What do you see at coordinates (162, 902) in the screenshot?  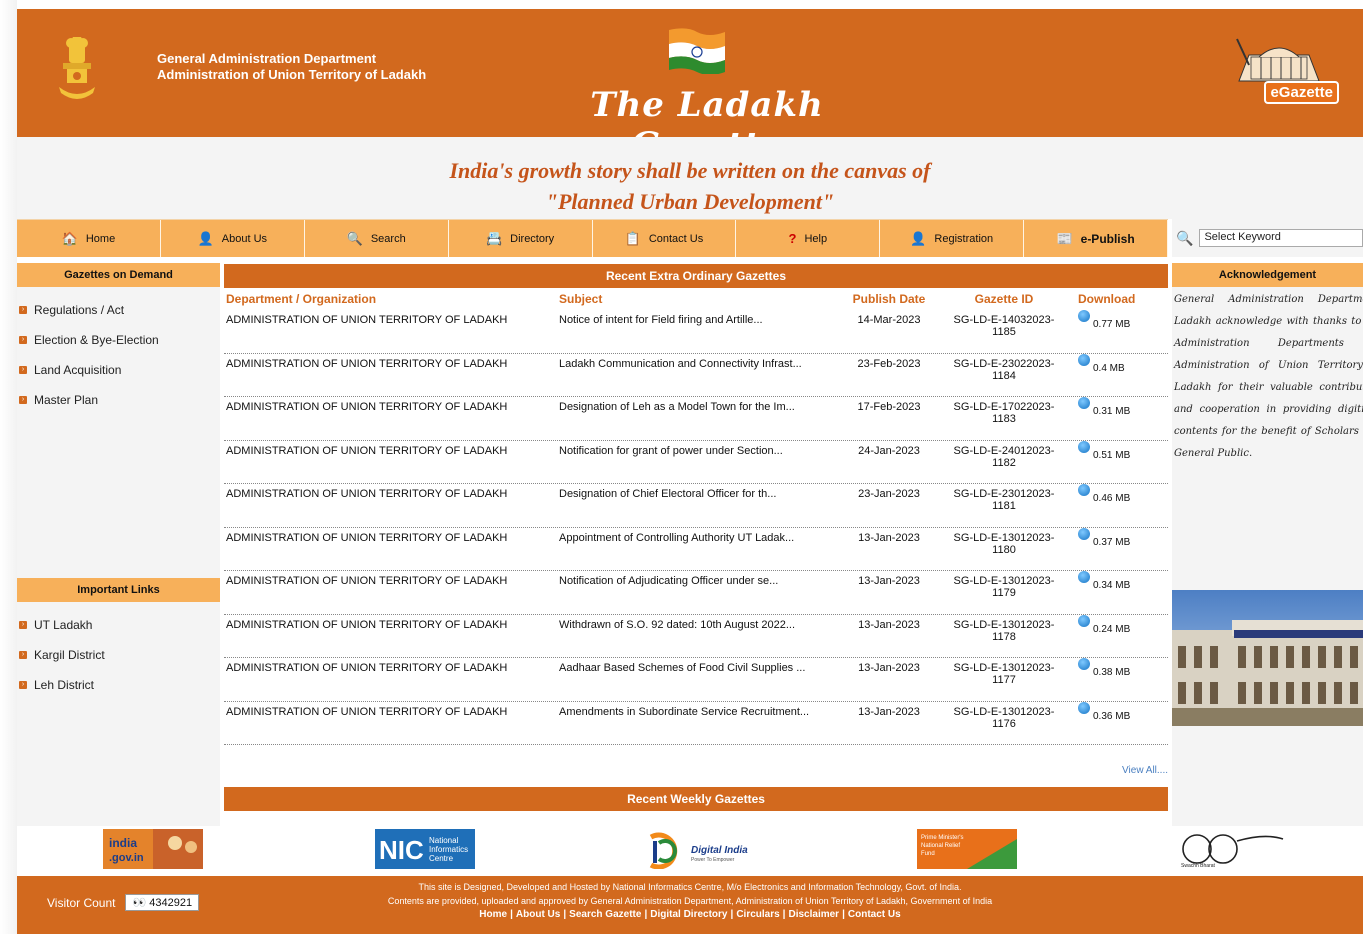 I see `visitor-count-value: 👀 4342921` at bounding box center [162, 902].